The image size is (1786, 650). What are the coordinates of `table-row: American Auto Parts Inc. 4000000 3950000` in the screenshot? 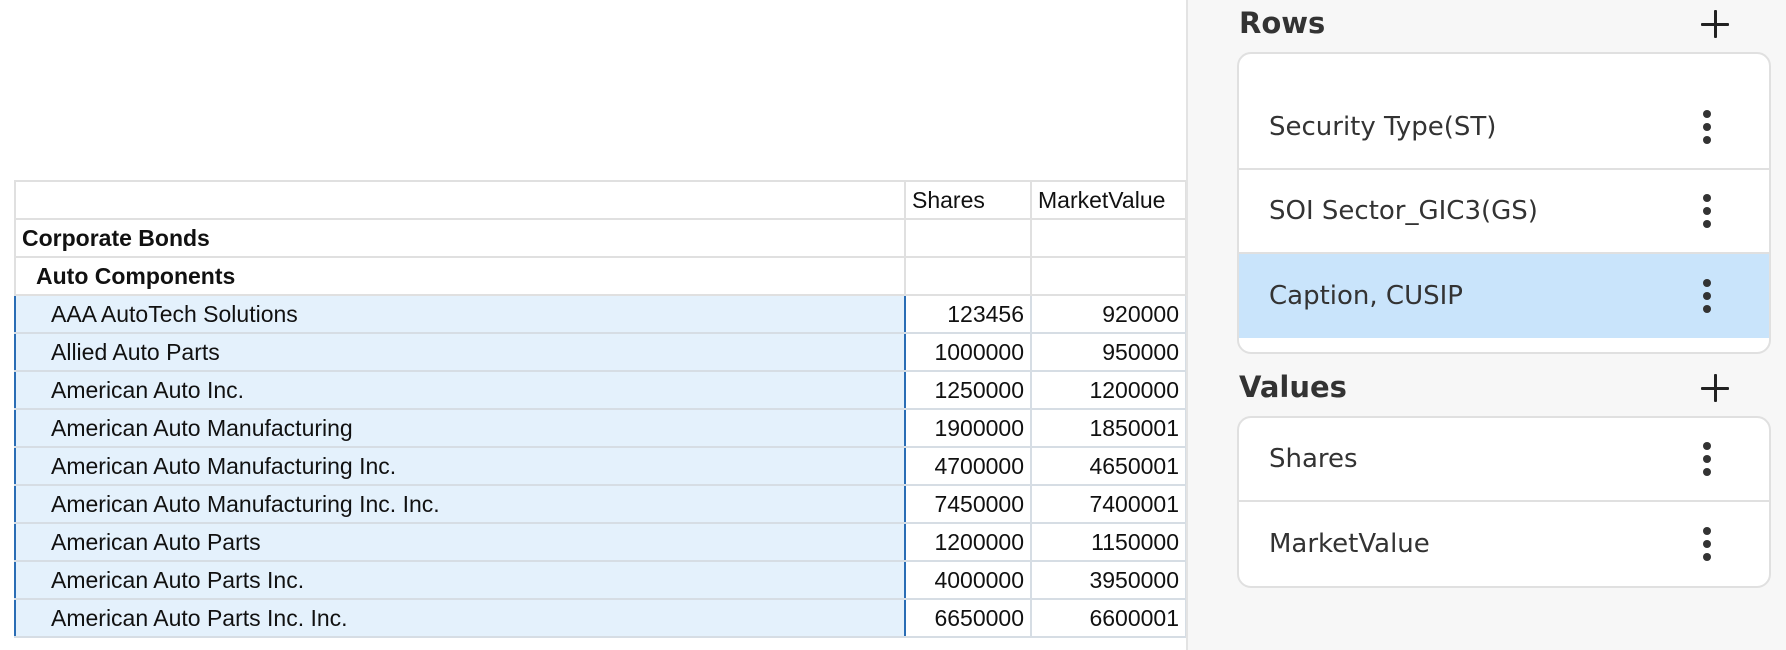 It's located at (600, 580).